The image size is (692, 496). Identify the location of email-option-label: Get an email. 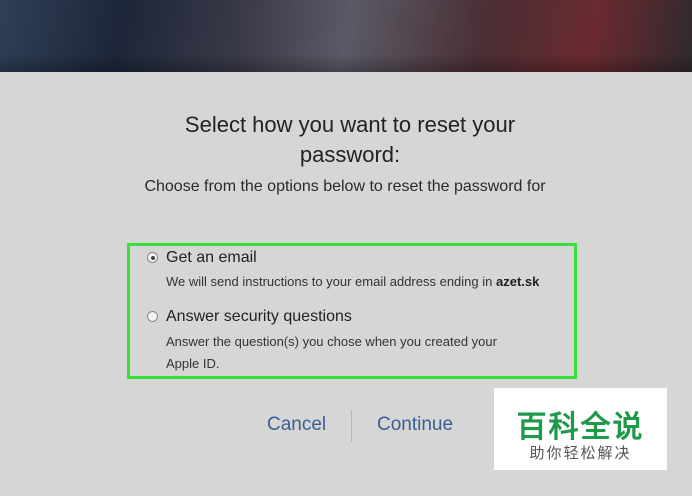
(211, 258).